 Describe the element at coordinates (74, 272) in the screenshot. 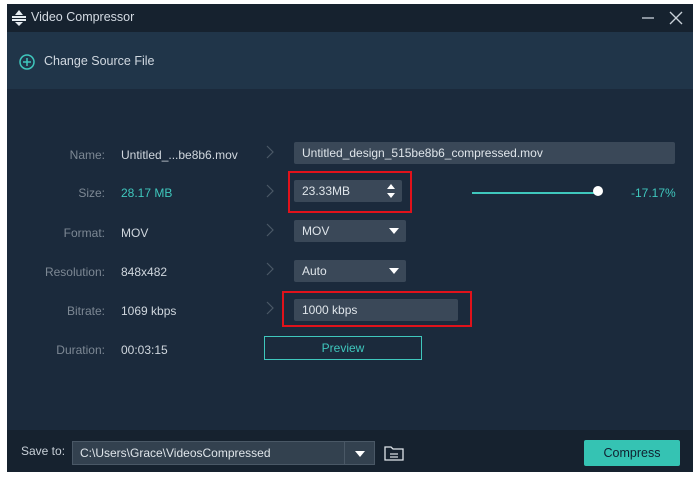

I see `resolution-label: Resolution:` at that location.